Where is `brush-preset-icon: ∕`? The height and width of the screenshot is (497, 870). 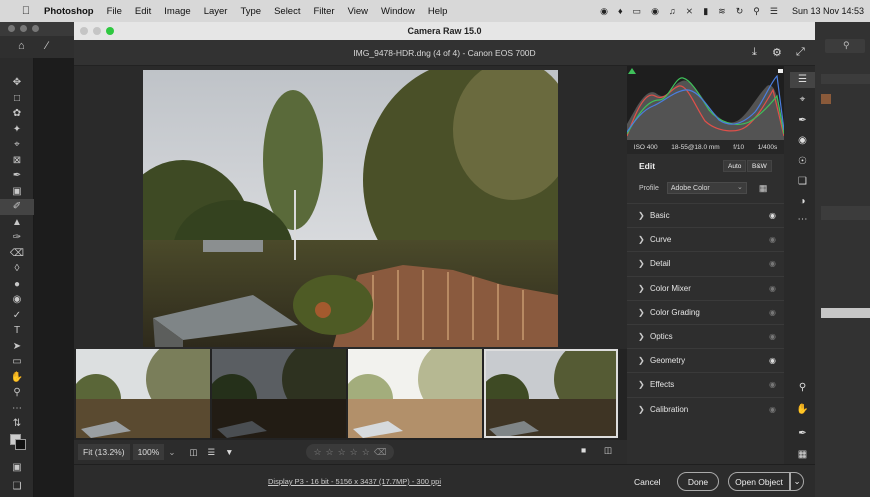
brush-preset-icon: ∕ is located at coordinates (47, 46).